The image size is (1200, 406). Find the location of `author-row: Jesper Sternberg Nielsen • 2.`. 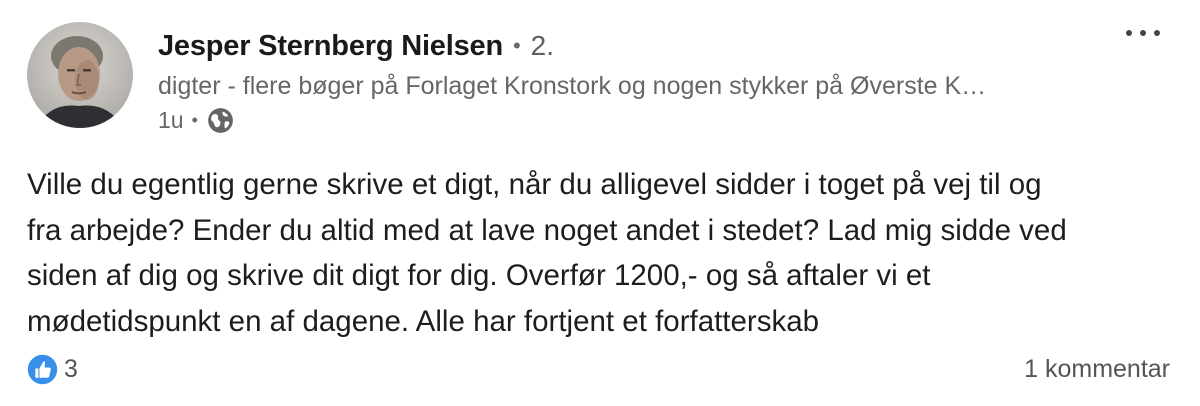

author-row: Jesper Sternberg Nielsen • 2. is located at coordinates (356, 46).